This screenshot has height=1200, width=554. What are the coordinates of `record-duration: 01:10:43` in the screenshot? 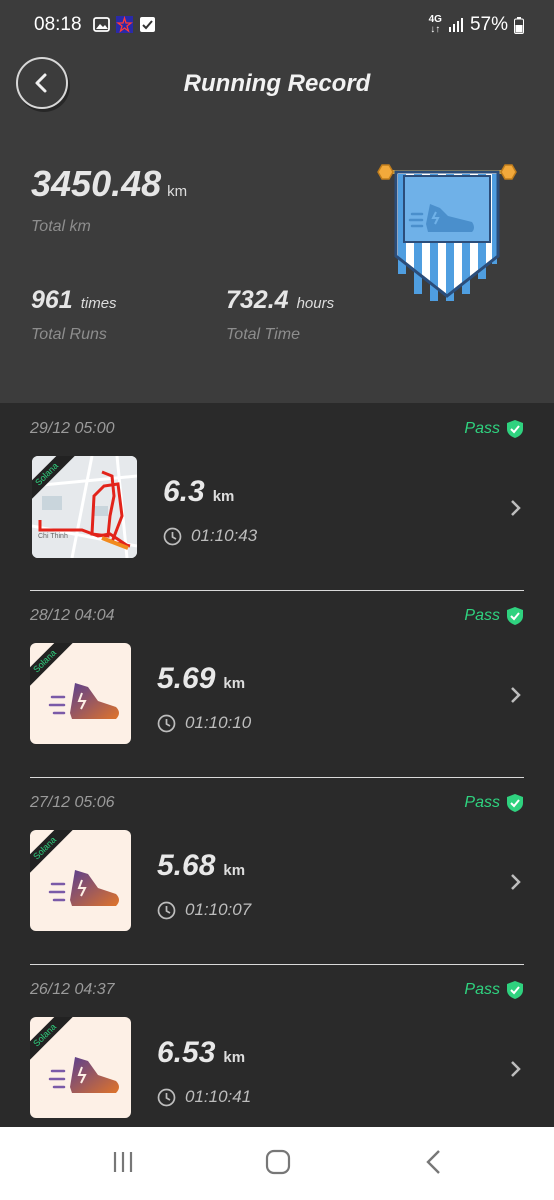 It's located at (210, 536).